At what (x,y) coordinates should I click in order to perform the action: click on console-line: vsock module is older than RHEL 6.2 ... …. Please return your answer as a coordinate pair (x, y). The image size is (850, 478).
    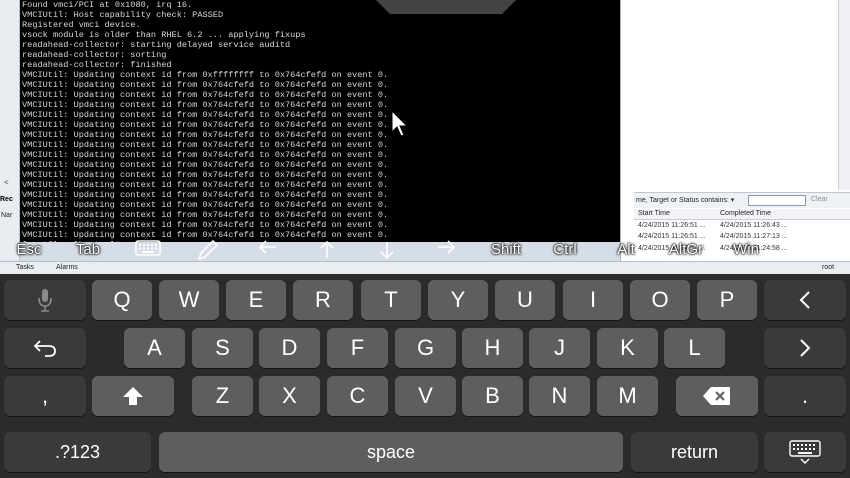
    Looking at the image, I should click on (164, 35).